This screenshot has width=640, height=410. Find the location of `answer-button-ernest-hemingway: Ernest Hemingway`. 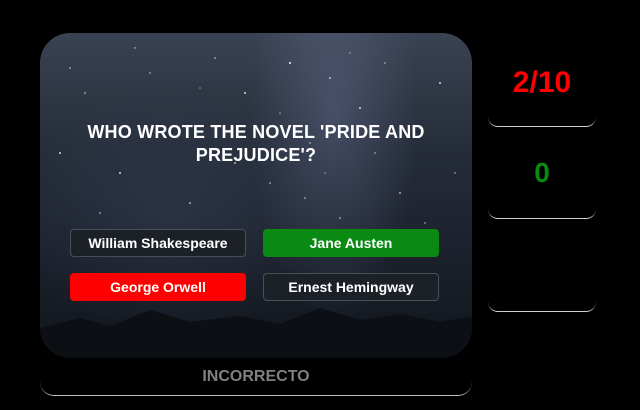

answer-button-ernest-hemingway: Ernest Hemingway is located at coordinates (351, 287).